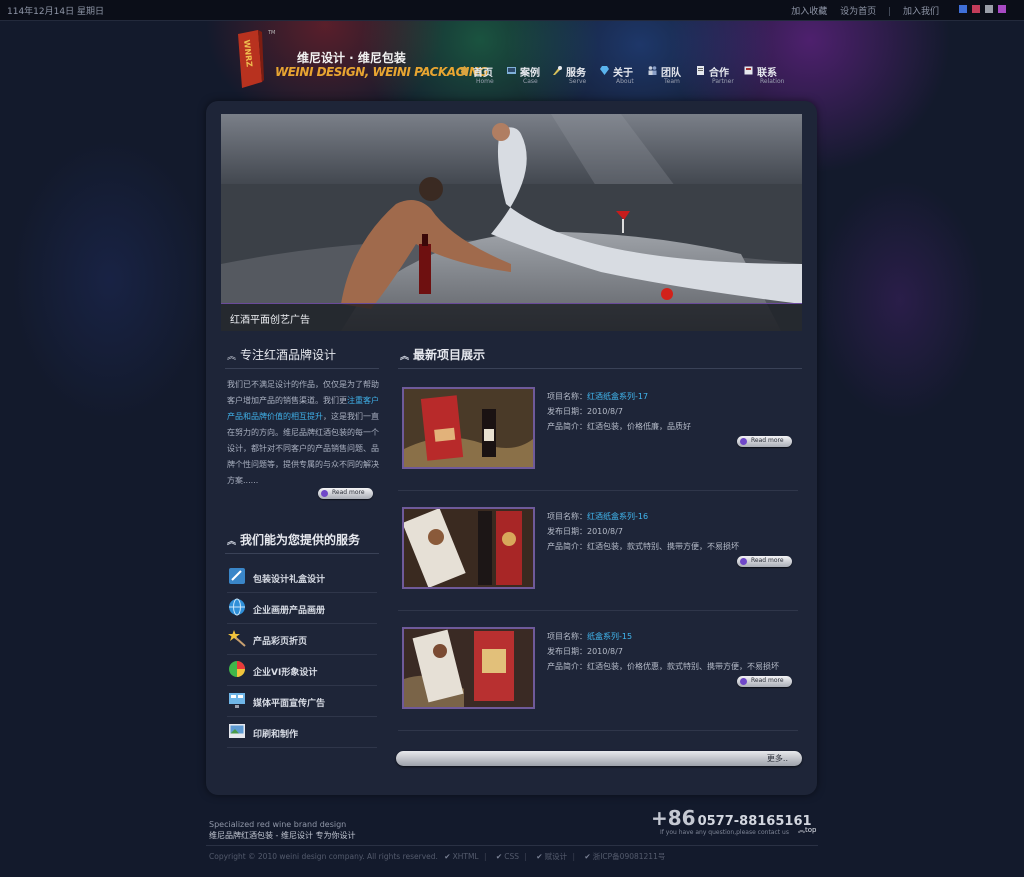  Describe the element at coordinates (272, 33) in the screenshot. I see `trademark: TM` at that location.